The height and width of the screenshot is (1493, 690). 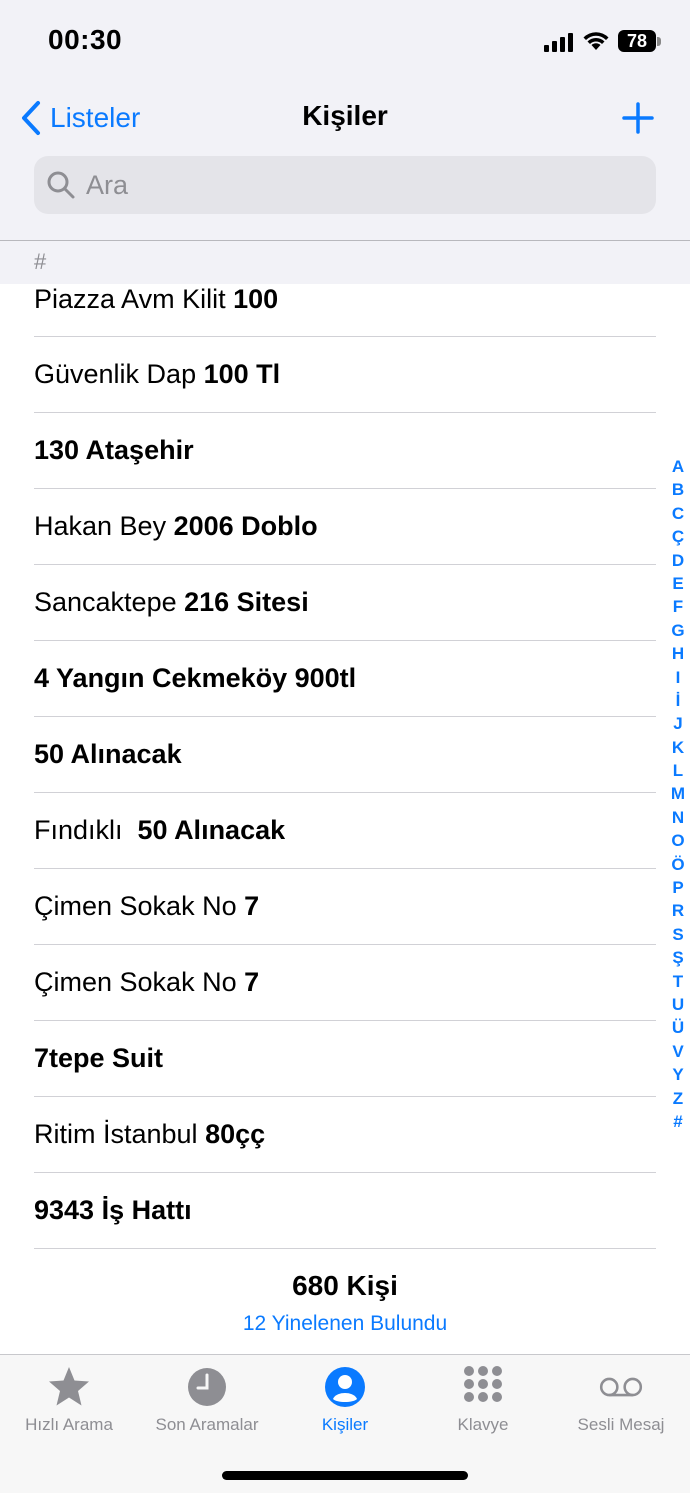 What do you see at coordinates (678, 653) in the screenshot?
I see `index-letter: H` at bounding box center [678, 653].